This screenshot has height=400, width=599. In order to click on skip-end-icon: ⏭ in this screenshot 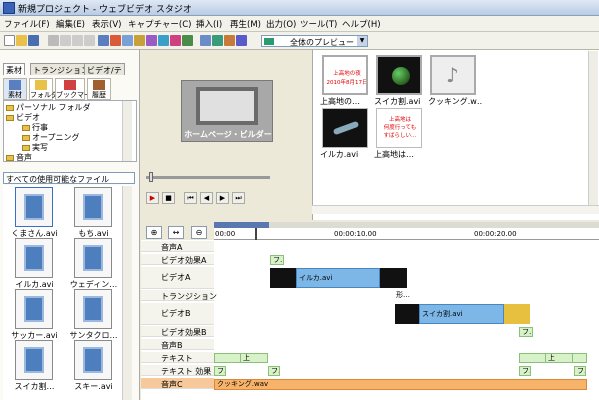, I will do `click(238, 198)`.